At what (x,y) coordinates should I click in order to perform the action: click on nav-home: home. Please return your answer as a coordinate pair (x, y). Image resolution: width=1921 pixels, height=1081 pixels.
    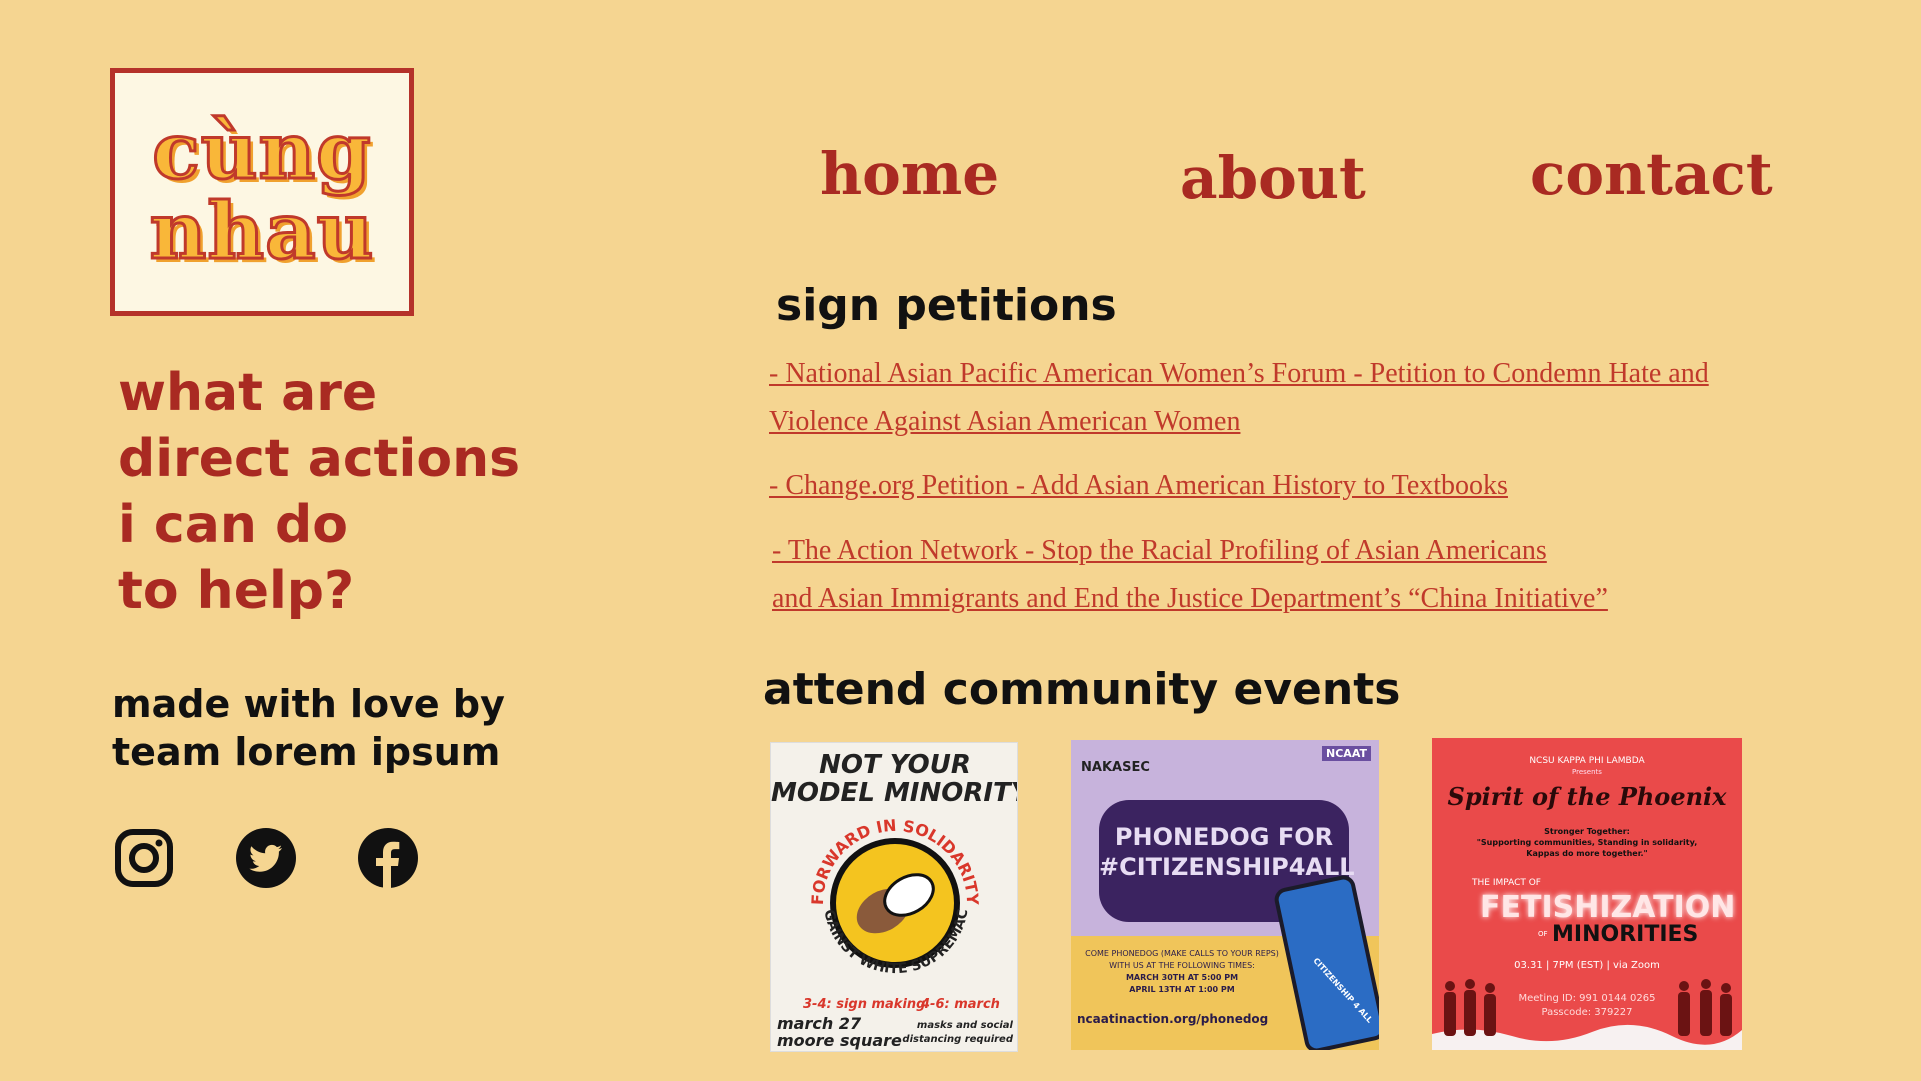
    Looking at the image, I should click on (909, 174).